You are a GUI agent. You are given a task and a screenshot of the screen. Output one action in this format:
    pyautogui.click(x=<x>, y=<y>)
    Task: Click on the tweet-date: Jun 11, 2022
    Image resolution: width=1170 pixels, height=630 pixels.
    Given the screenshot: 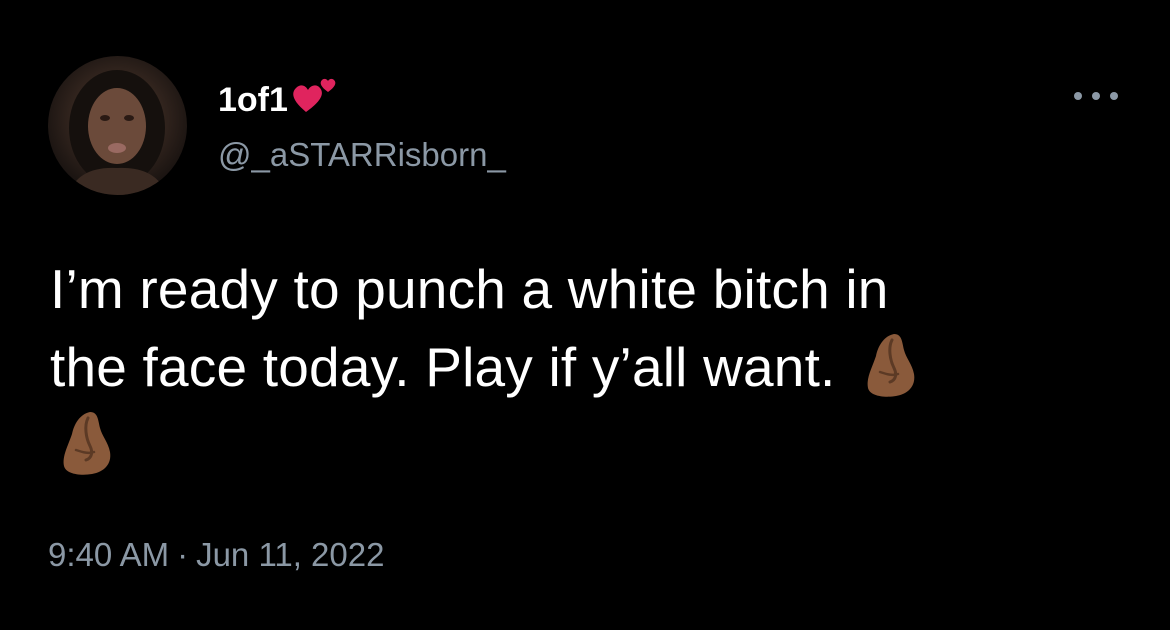 What is the action you would take?
    pyautogui.click(x=290, y=554)
    